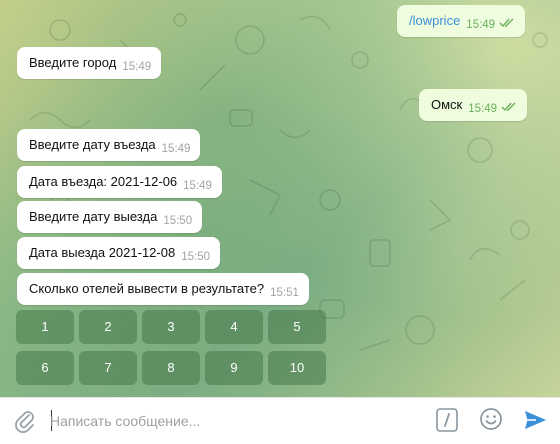  I want to click on keyboard-button-1: 1, so click(45, 327).